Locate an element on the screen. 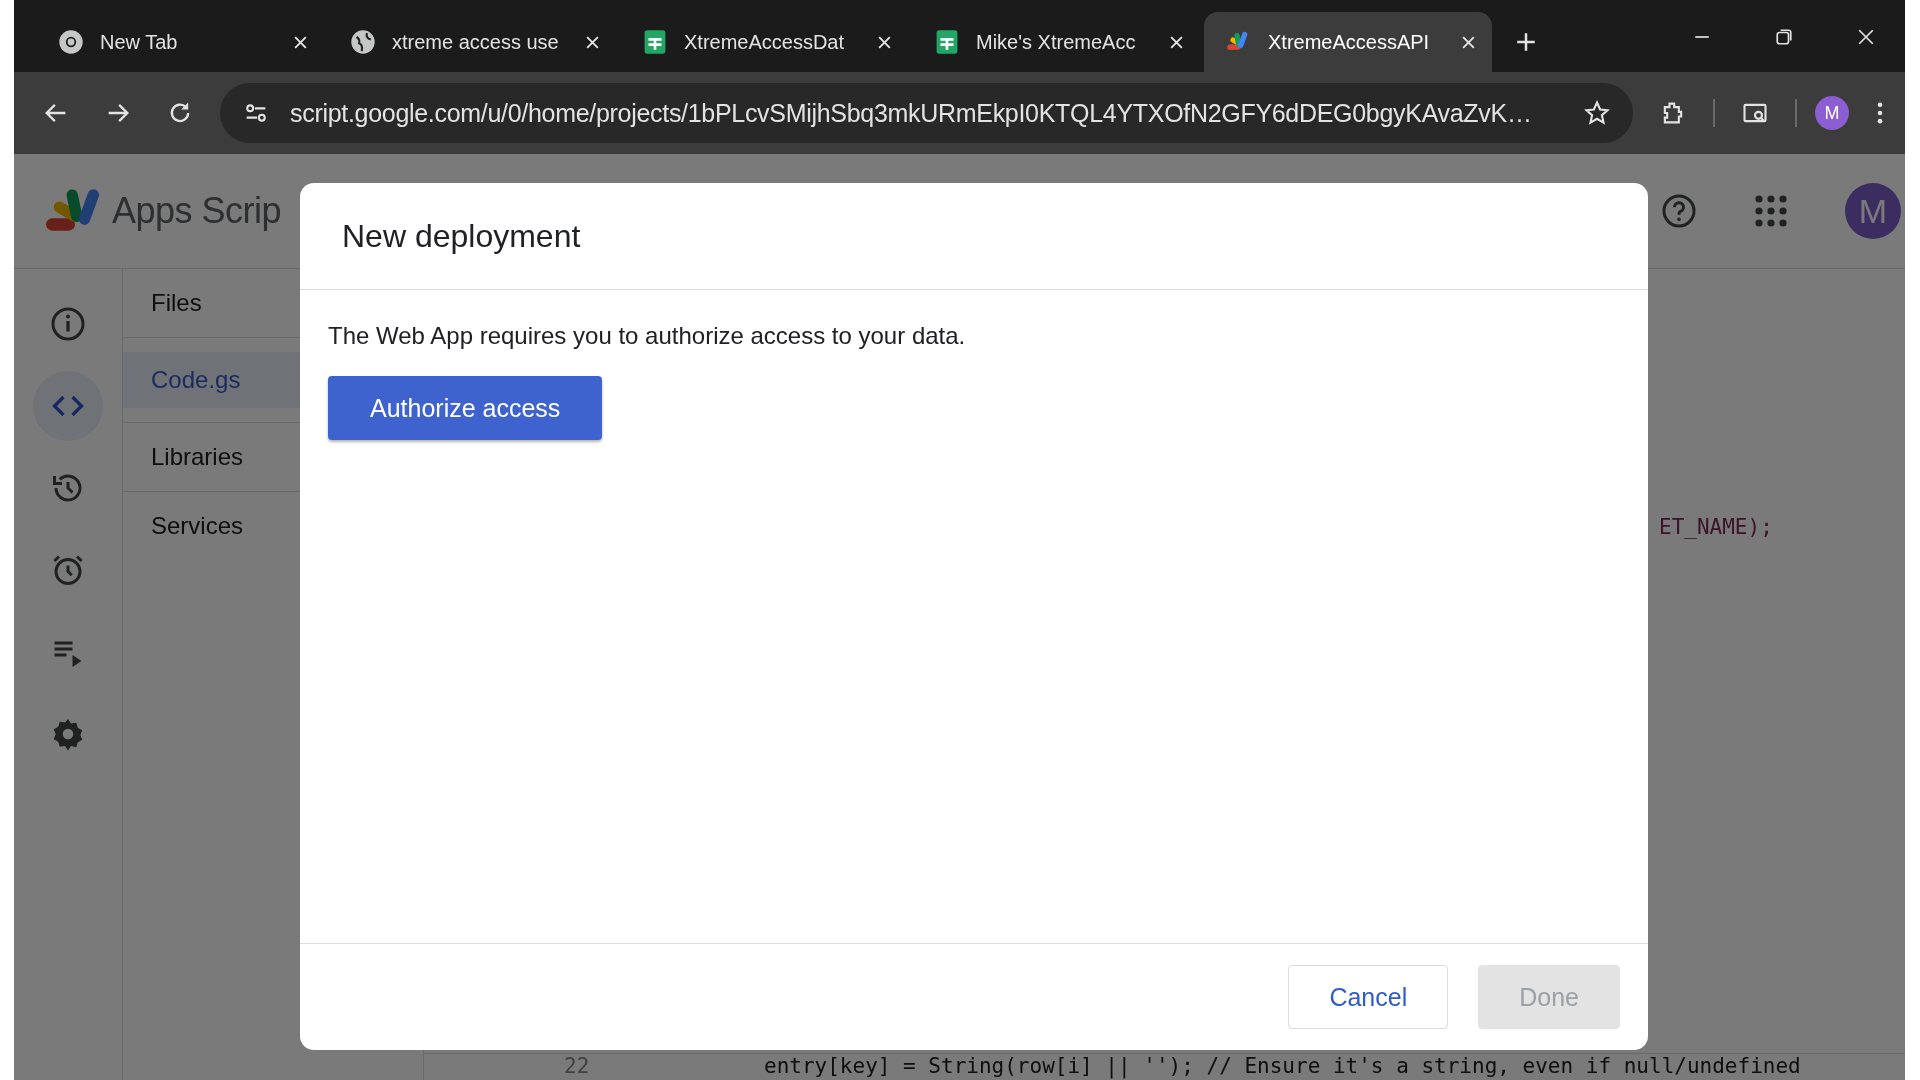  dialog-title: New deployment is located at coordinates (461, 236).